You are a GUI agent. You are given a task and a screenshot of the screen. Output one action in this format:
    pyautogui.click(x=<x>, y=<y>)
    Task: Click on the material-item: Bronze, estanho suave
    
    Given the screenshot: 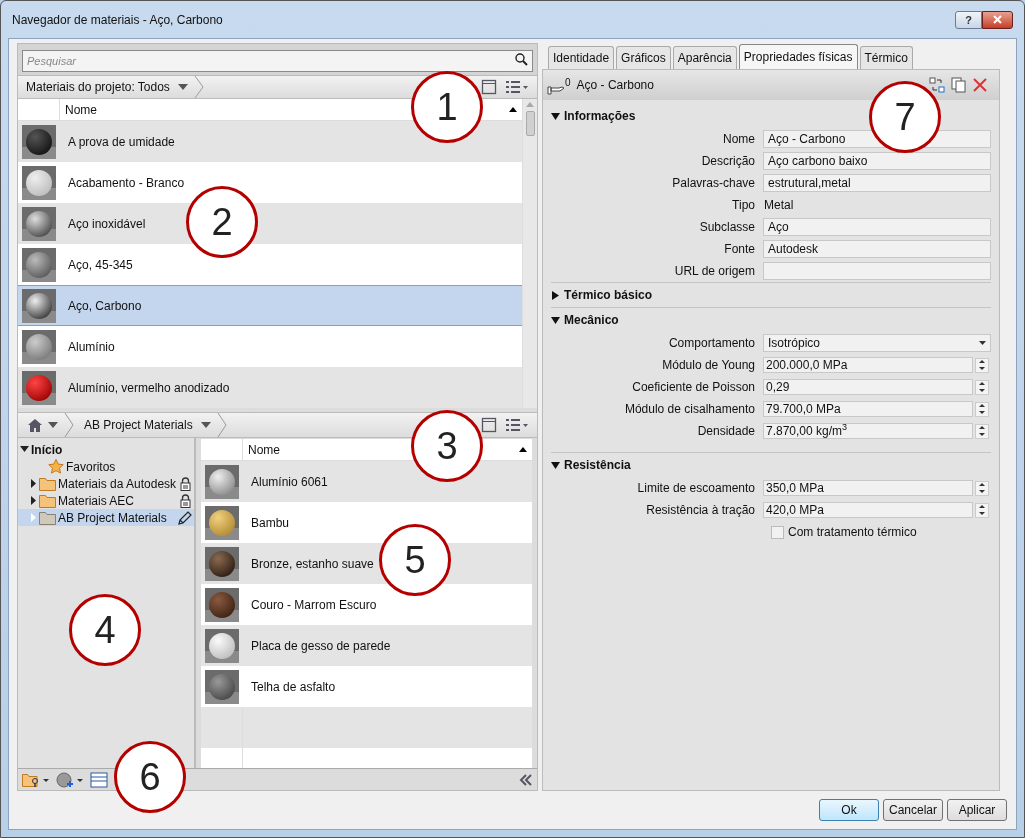 What is the action you would take?
    pyautogui.click(x=312, y=563)
    